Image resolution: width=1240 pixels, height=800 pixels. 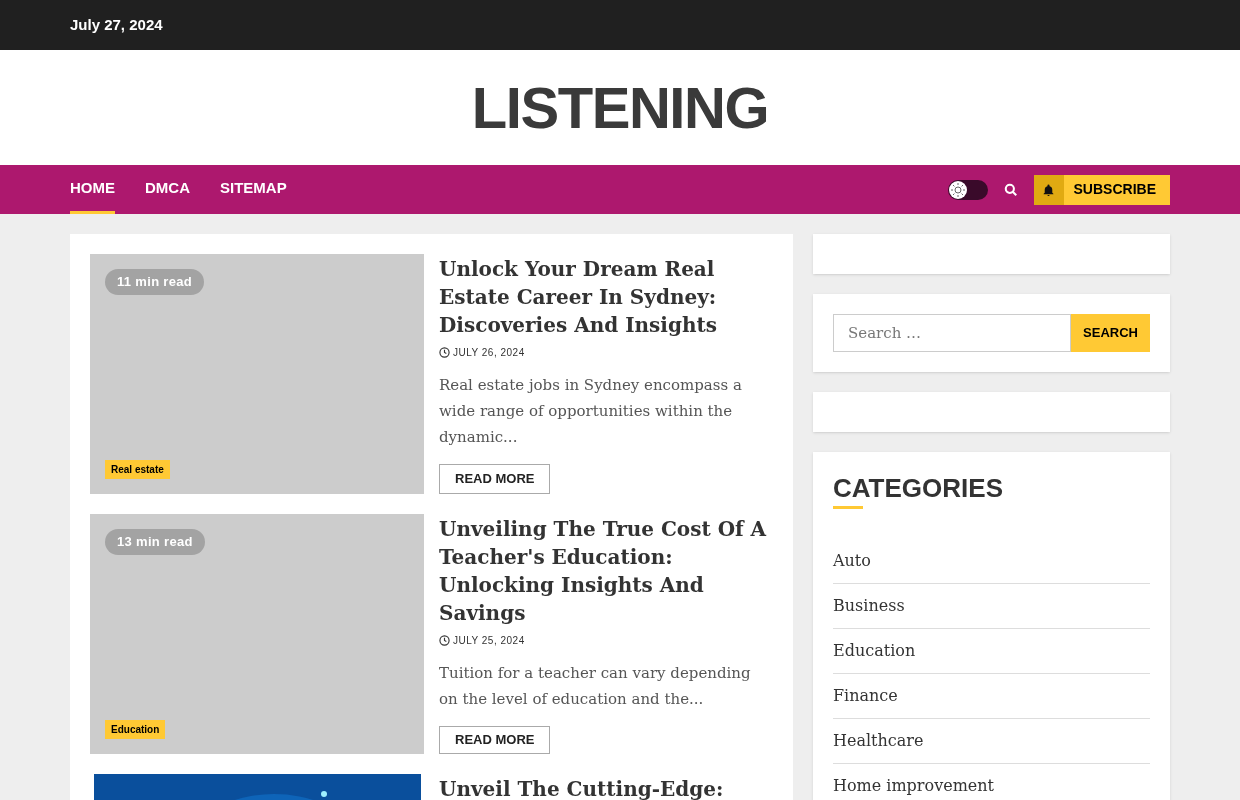 I want to click on article-title: Unveil The Cutting-Edge:, so click(x=581, y=787).